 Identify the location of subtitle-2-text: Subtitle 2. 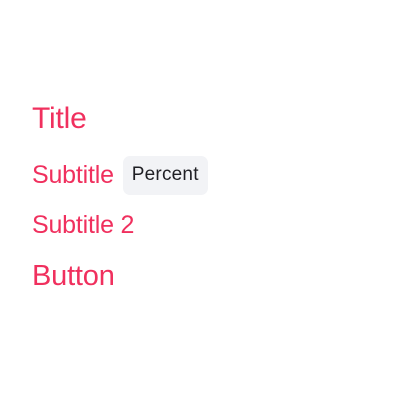
(83, 225).